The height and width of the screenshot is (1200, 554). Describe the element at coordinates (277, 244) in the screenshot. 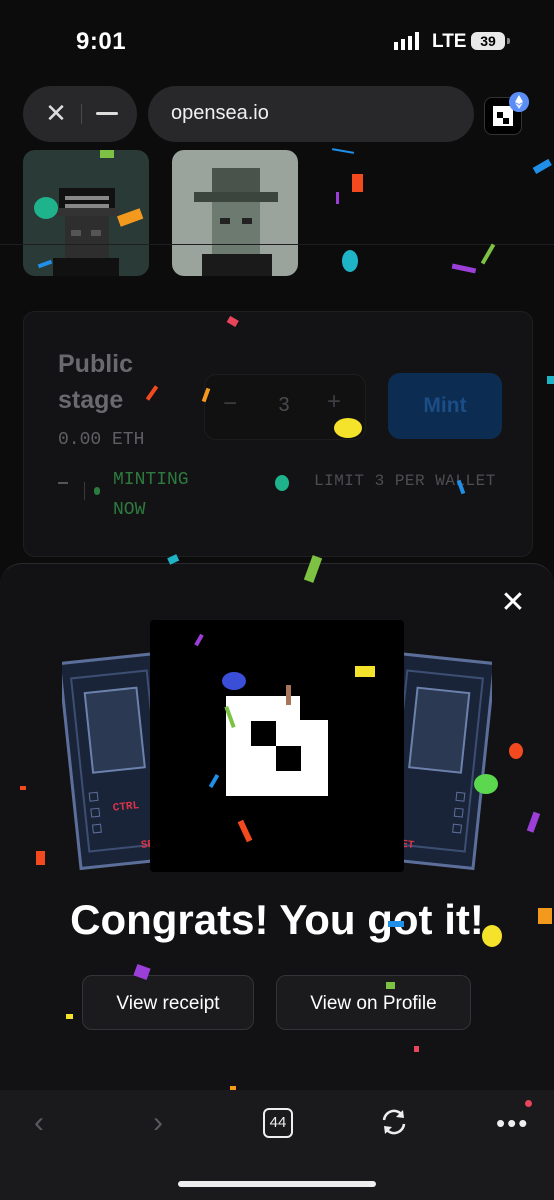

I see `section-divider` at that location.